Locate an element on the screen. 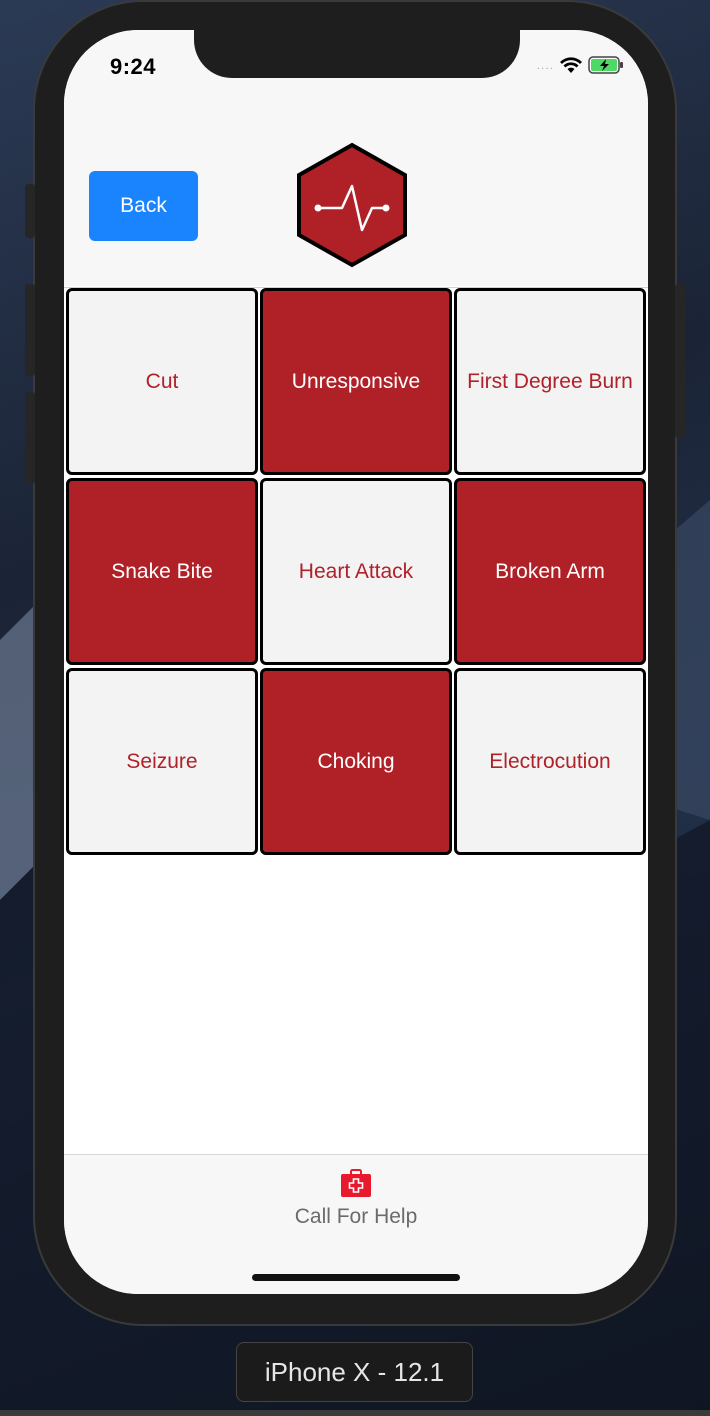  emergency-cell-label: Cut is located at coordinates (162, 381).